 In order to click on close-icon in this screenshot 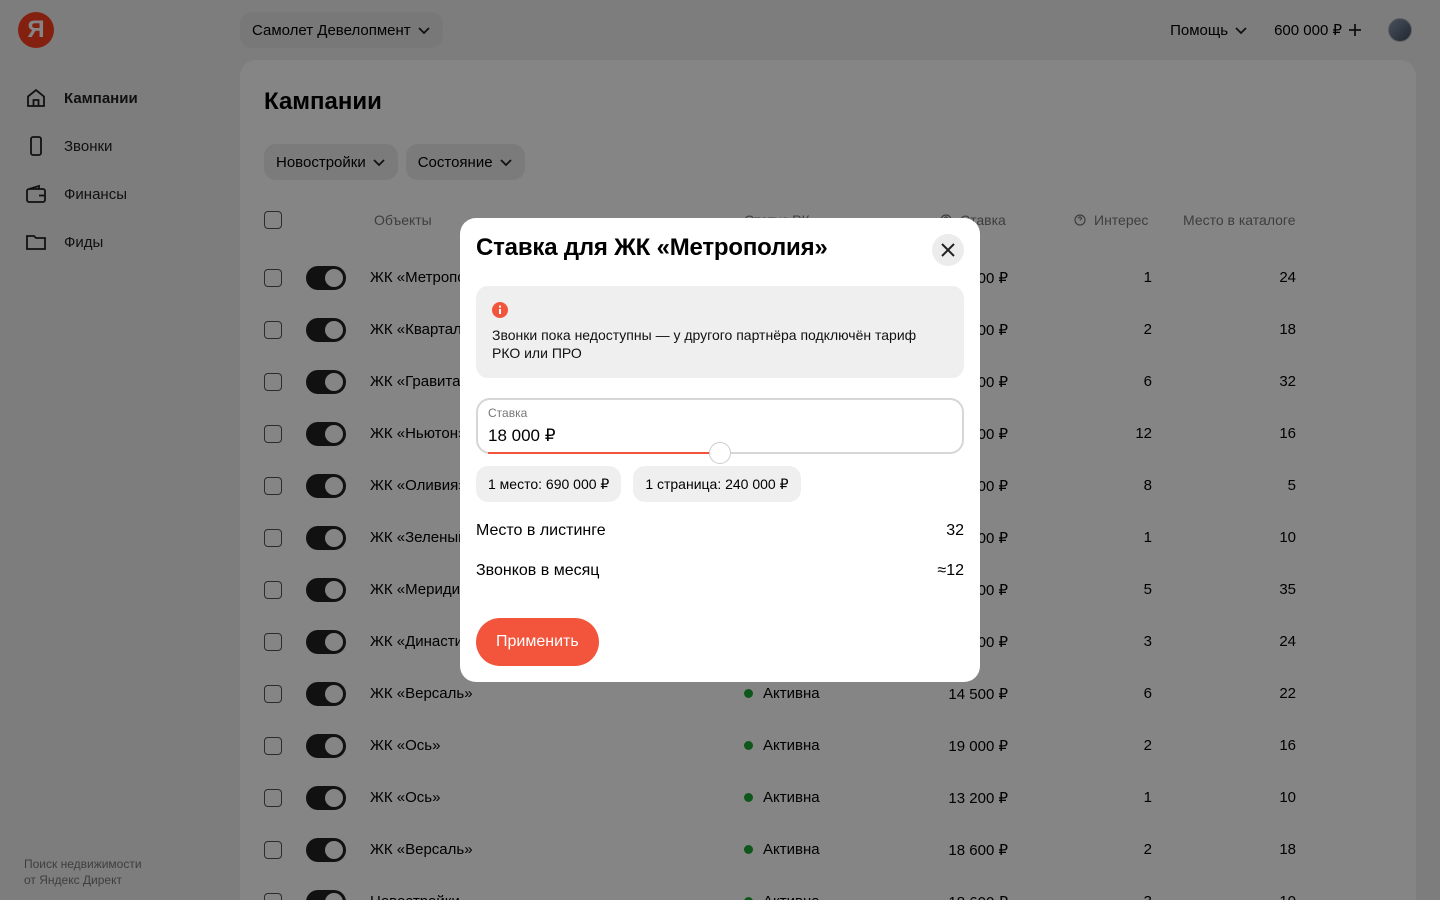, I will do `click(948, 250)`.